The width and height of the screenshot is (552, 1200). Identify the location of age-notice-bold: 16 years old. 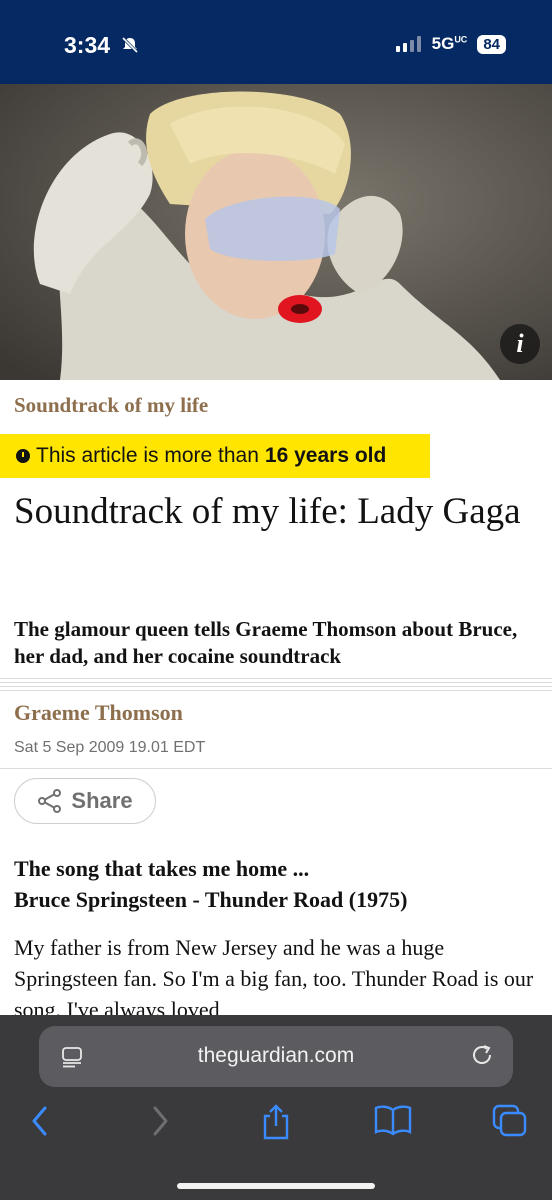
(325, 455).